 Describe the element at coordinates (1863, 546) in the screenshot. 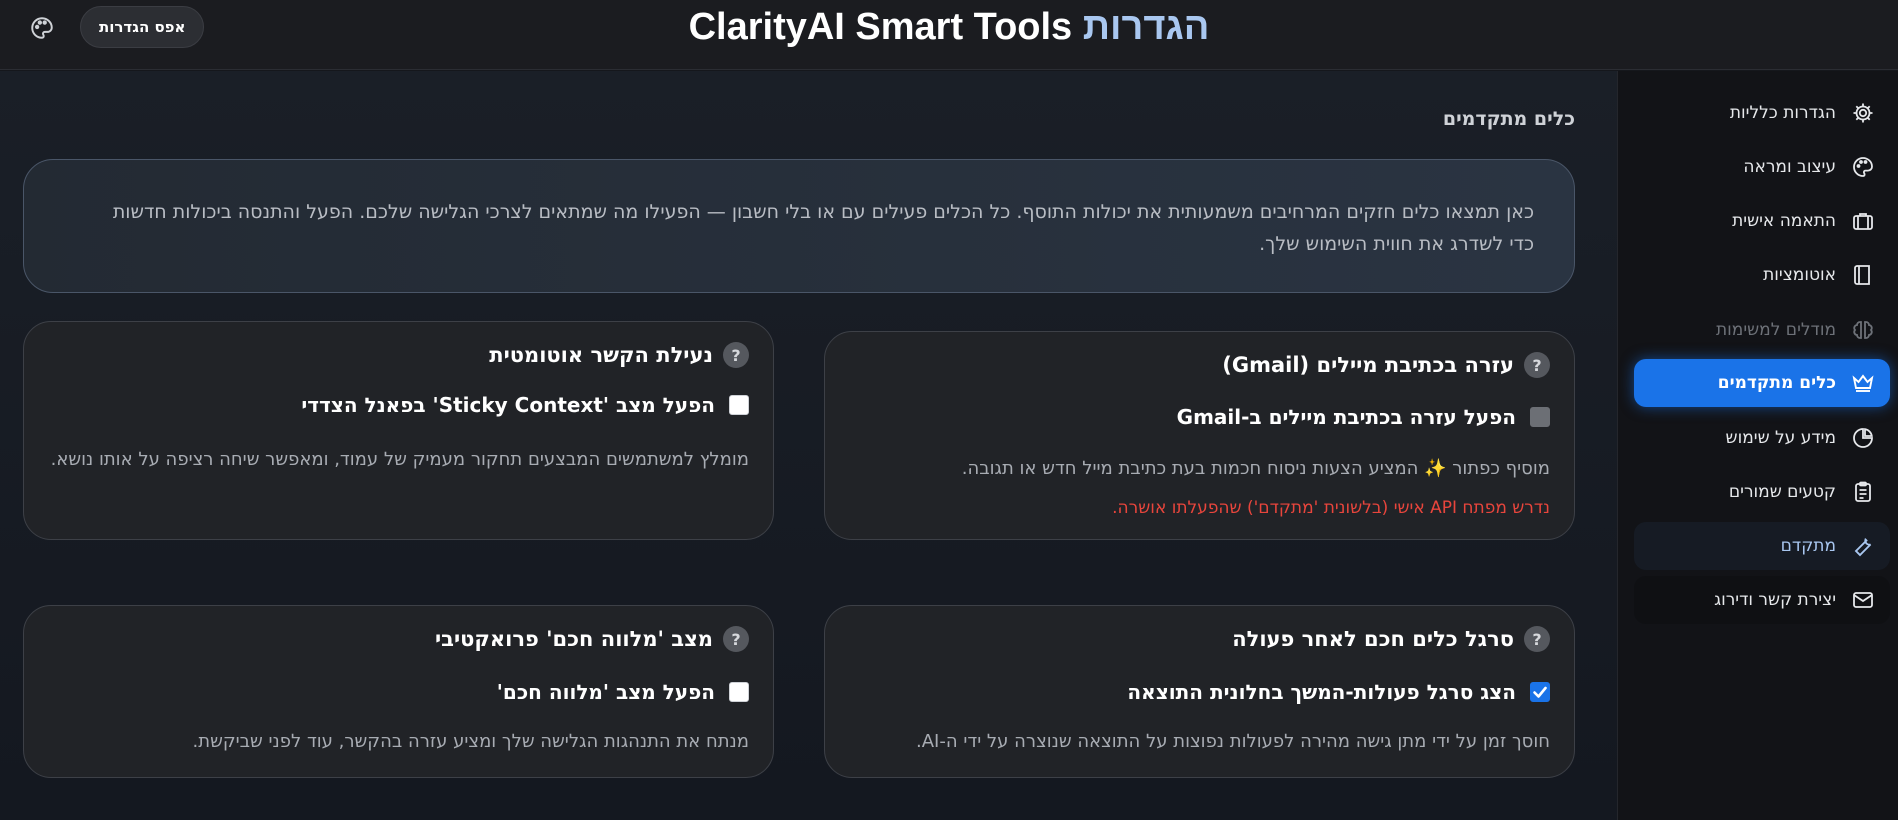

I see `wrench-icon` at that location.